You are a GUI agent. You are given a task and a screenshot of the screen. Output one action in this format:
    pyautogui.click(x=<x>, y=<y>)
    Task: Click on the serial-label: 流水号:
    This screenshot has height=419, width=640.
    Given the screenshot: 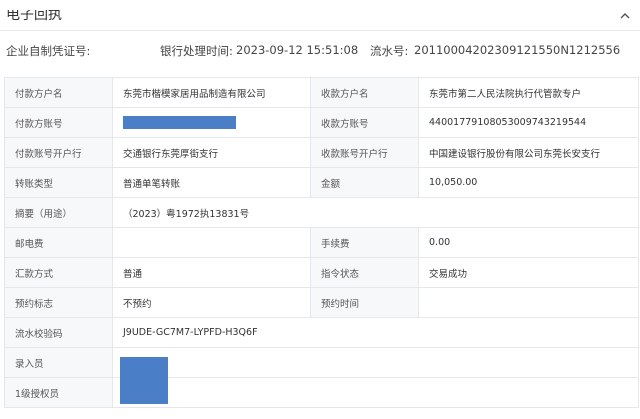 What is the action you would take?
    pyautogui.click(x=389, y=51)
    